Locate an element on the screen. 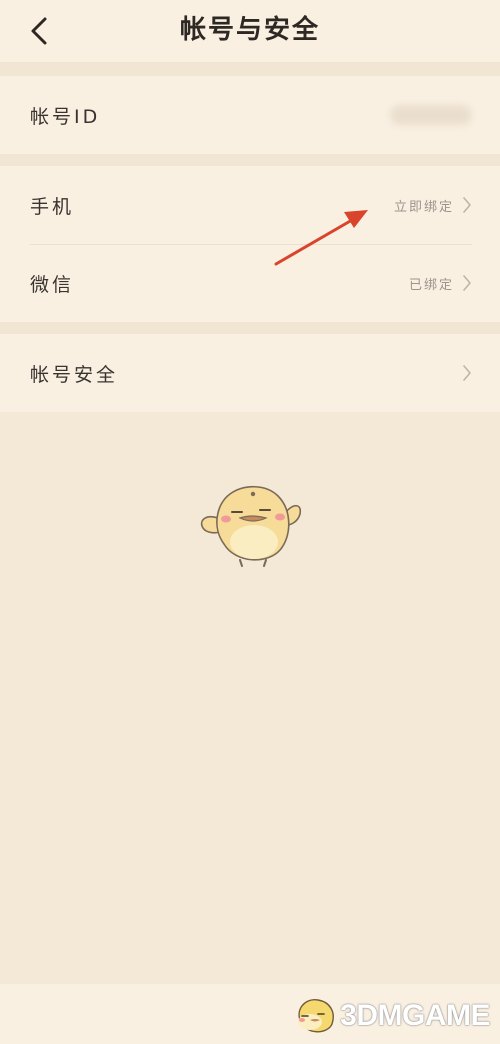 This screenshot has width=500, height=1044. binding-section: 手机 立即绑定 微信 已绑定 is located at coordinates (250, 244).